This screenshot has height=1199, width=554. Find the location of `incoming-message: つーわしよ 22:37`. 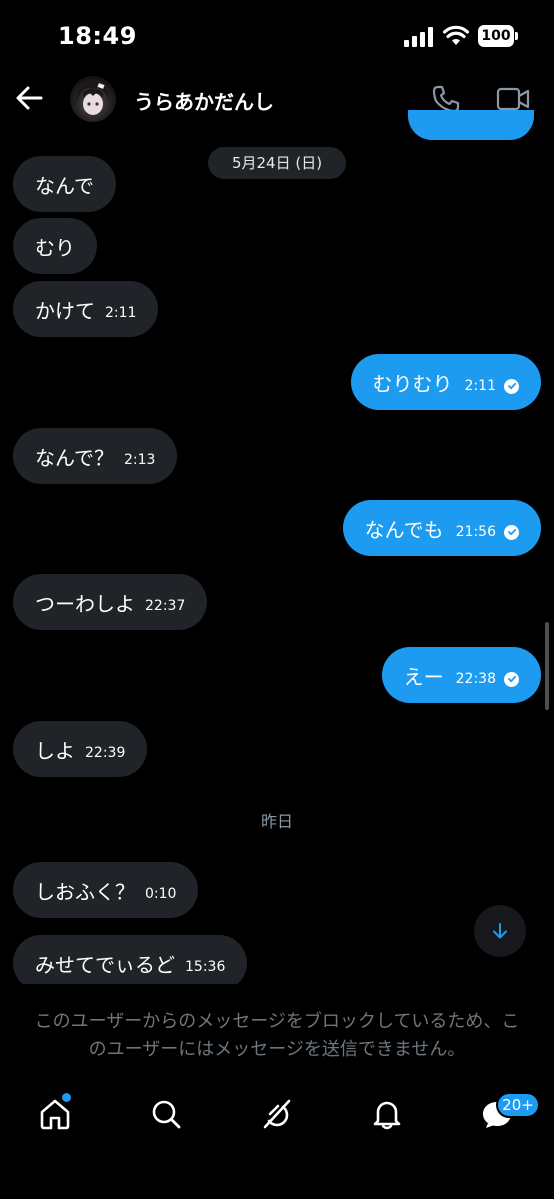

incoming-message: つーわしよ 22:37 is located at coordinates (110, 602).